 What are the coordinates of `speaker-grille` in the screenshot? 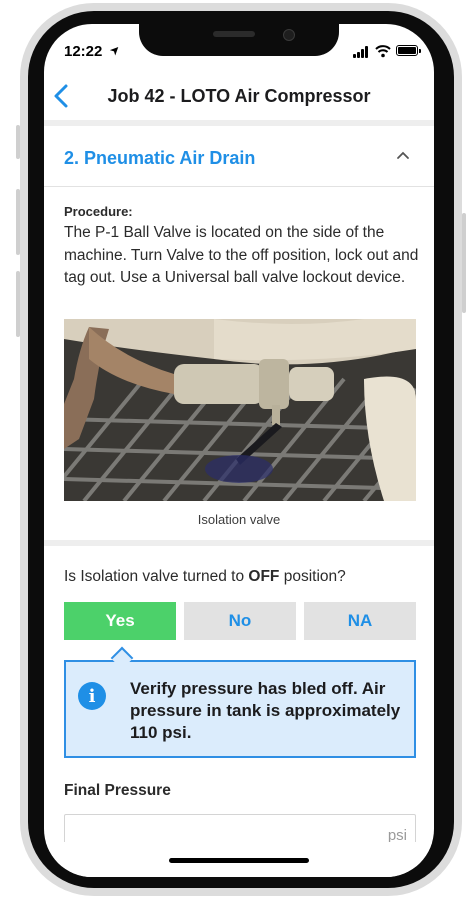 It's located at (234, 34).